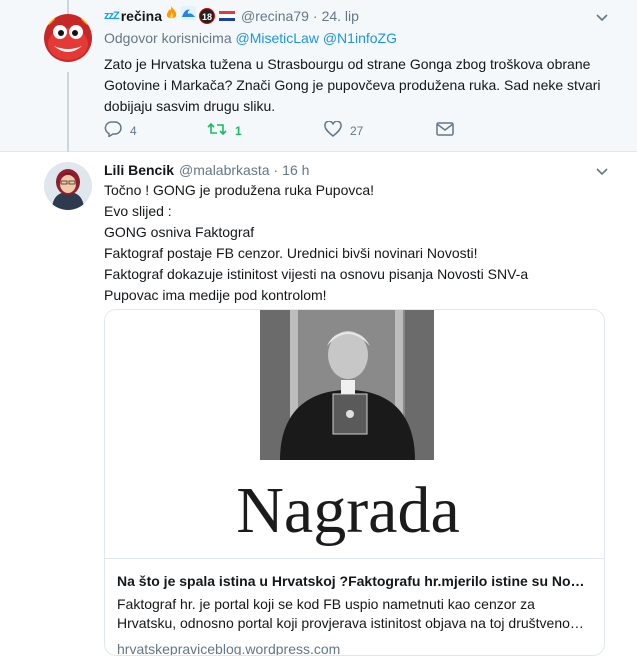 Image resolution: width=637 pixels, height=658 pixels. I want to click on tweet-text-line: dobijaju sasvim drugu sliku., so click(190, 106).